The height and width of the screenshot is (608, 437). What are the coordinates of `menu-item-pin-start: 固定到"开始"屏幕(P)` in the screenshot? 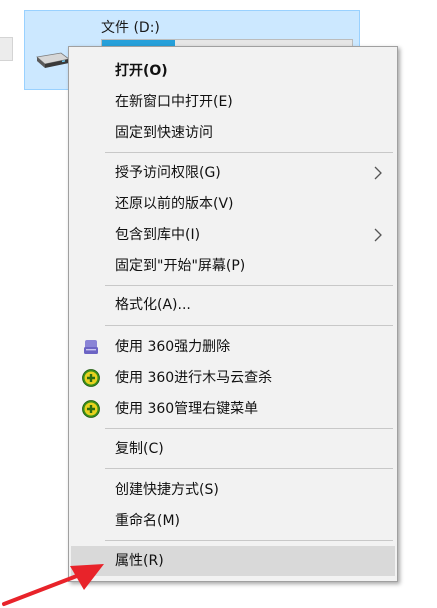 It's located at (233, 266).